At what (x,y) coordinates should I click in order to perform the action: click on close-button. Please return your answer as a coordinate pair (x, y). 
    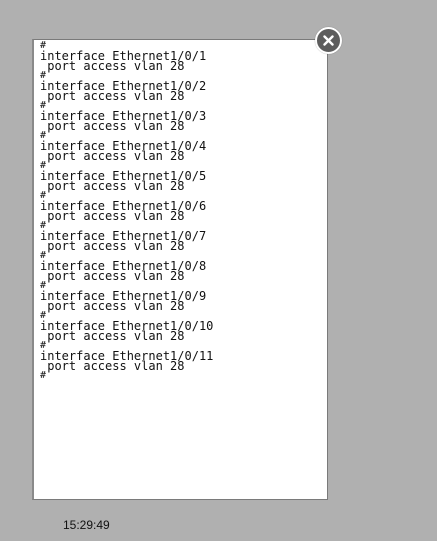
    Looking at the image, I should click on (328, 40).